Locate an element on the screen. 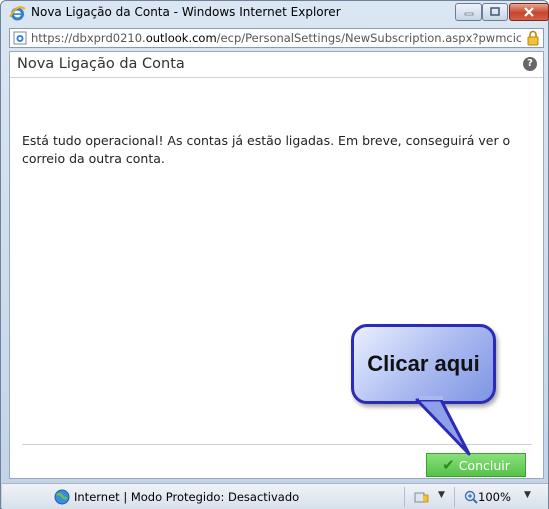  maximize-button is located at coordinates (495, 12).